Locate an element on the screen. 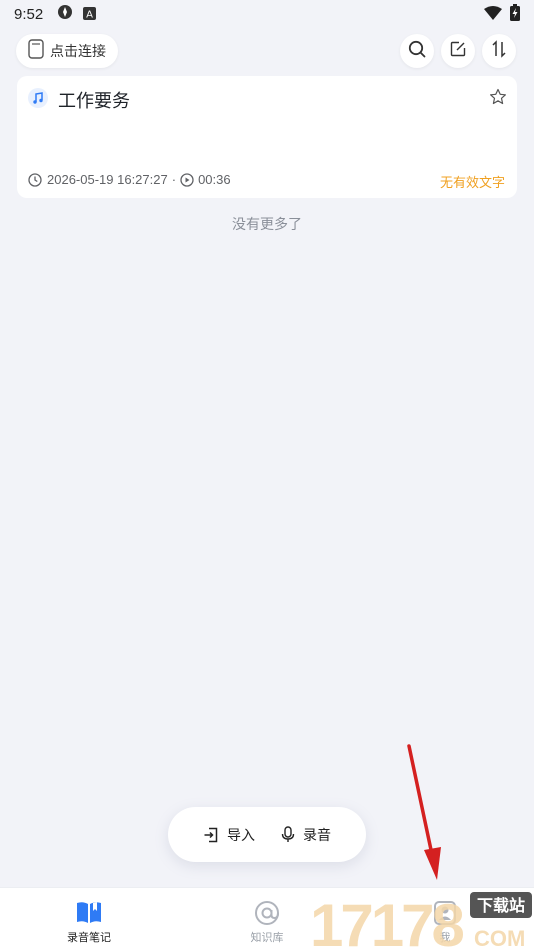 This screenshot has height=950, width=534. a-badge-icon: A is located at coordinates (90, 14).